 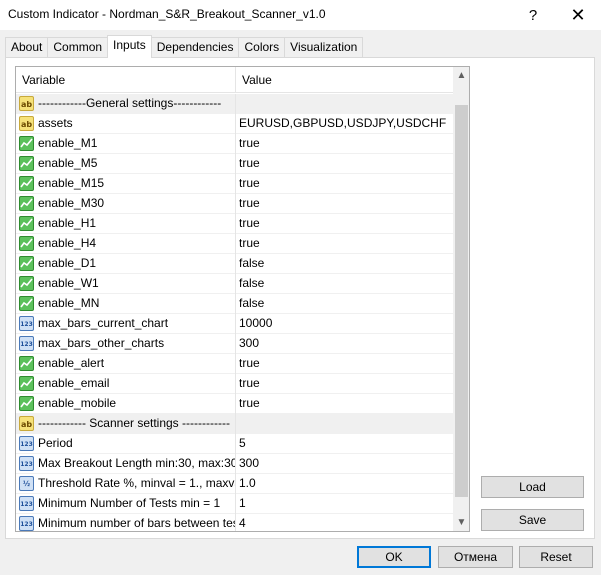 I want to click on table-row: 123 max_bars_other_charts 300, so click(x=234, y=344).